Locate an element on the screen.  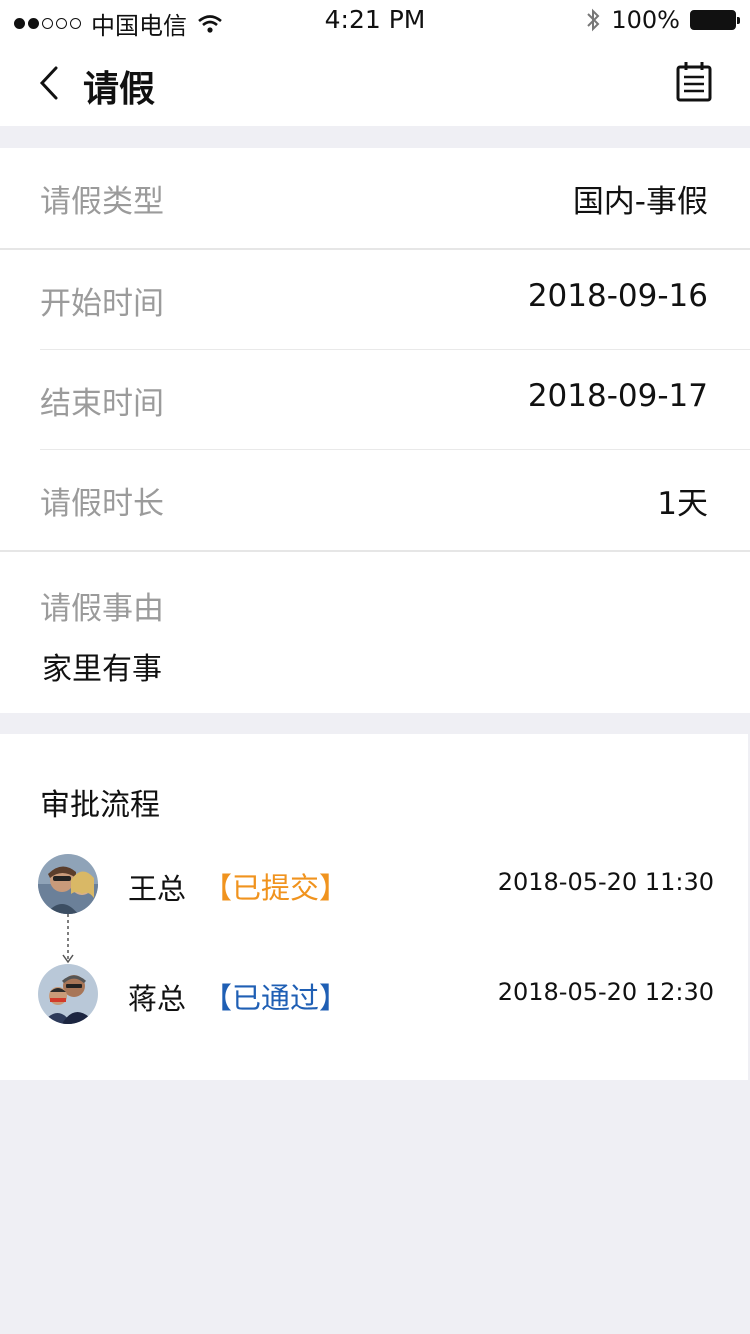
row-leave-type: 请假类型 国内-事假 is located at coordinates (375, 198).